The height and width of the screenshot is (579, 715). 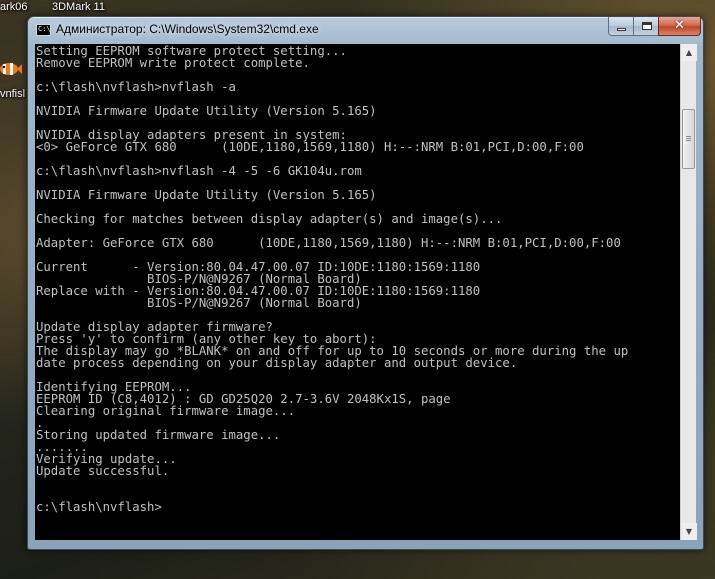 I want to click on desktop-icon-label-3dmark06: ark06, so click(x=14, y=7).